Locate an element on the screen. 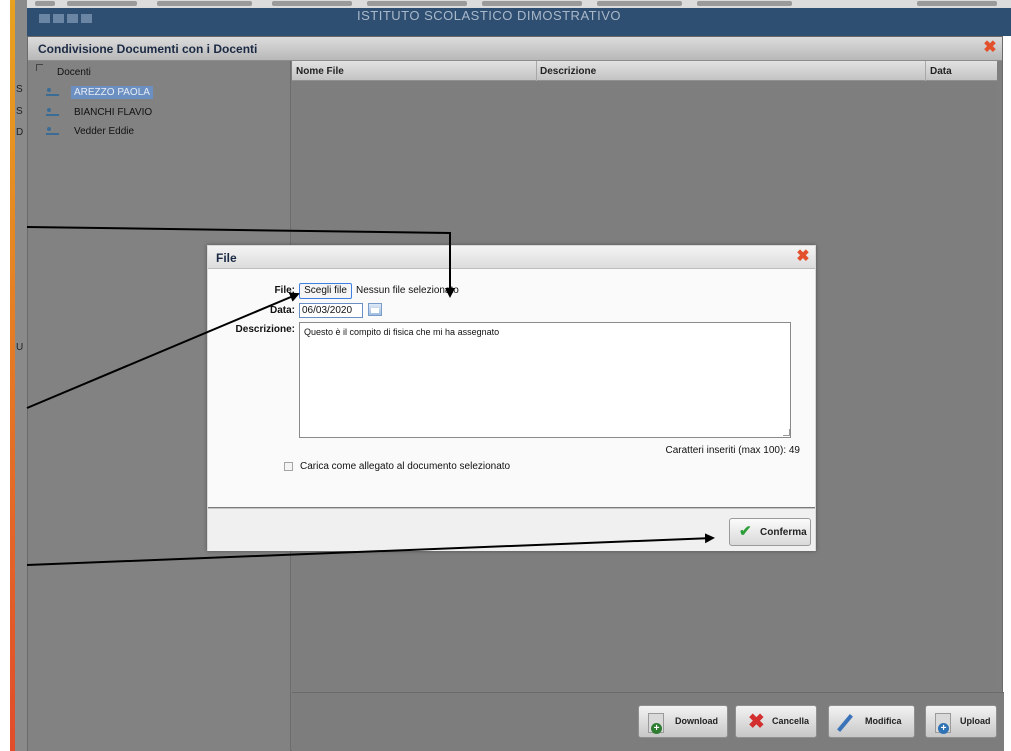  download-button: + Download is located at coordinates (683, 721).